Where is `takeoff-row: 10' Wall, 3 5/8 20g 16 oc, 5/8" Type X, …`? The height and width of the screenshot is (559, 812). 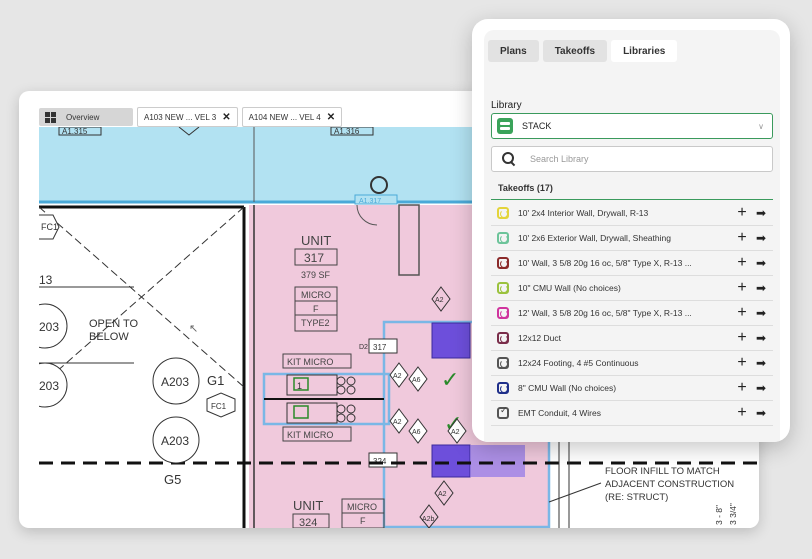
takeoff-row: 10' Wall, 3 5/8 20g 16 oc, 5/8" Type X, … is located at coordinates (632, 263).